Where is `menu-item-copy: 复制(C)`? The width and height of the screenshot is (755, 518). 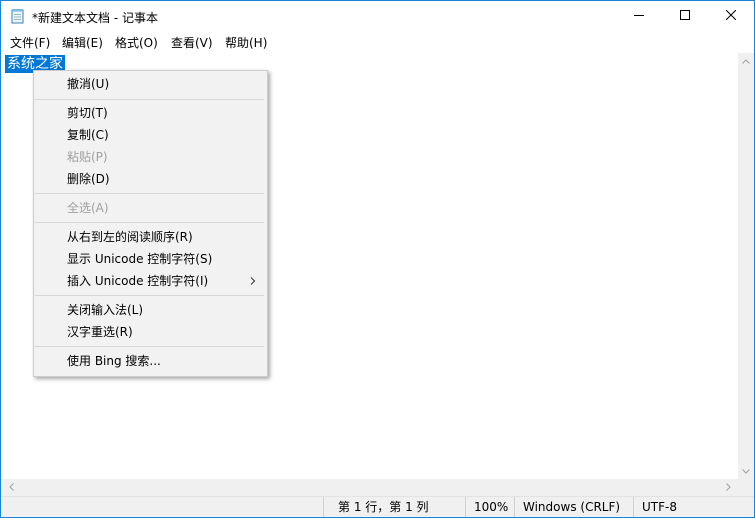
menu-item-copy: 复制(C) is located at coordinates (88, 135).